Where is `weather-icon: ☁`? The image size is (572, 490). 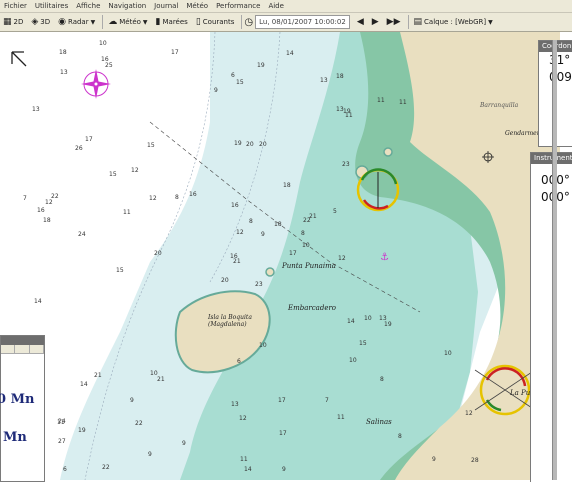 weather-icon: ☁ is located at coordinates (113, 22).